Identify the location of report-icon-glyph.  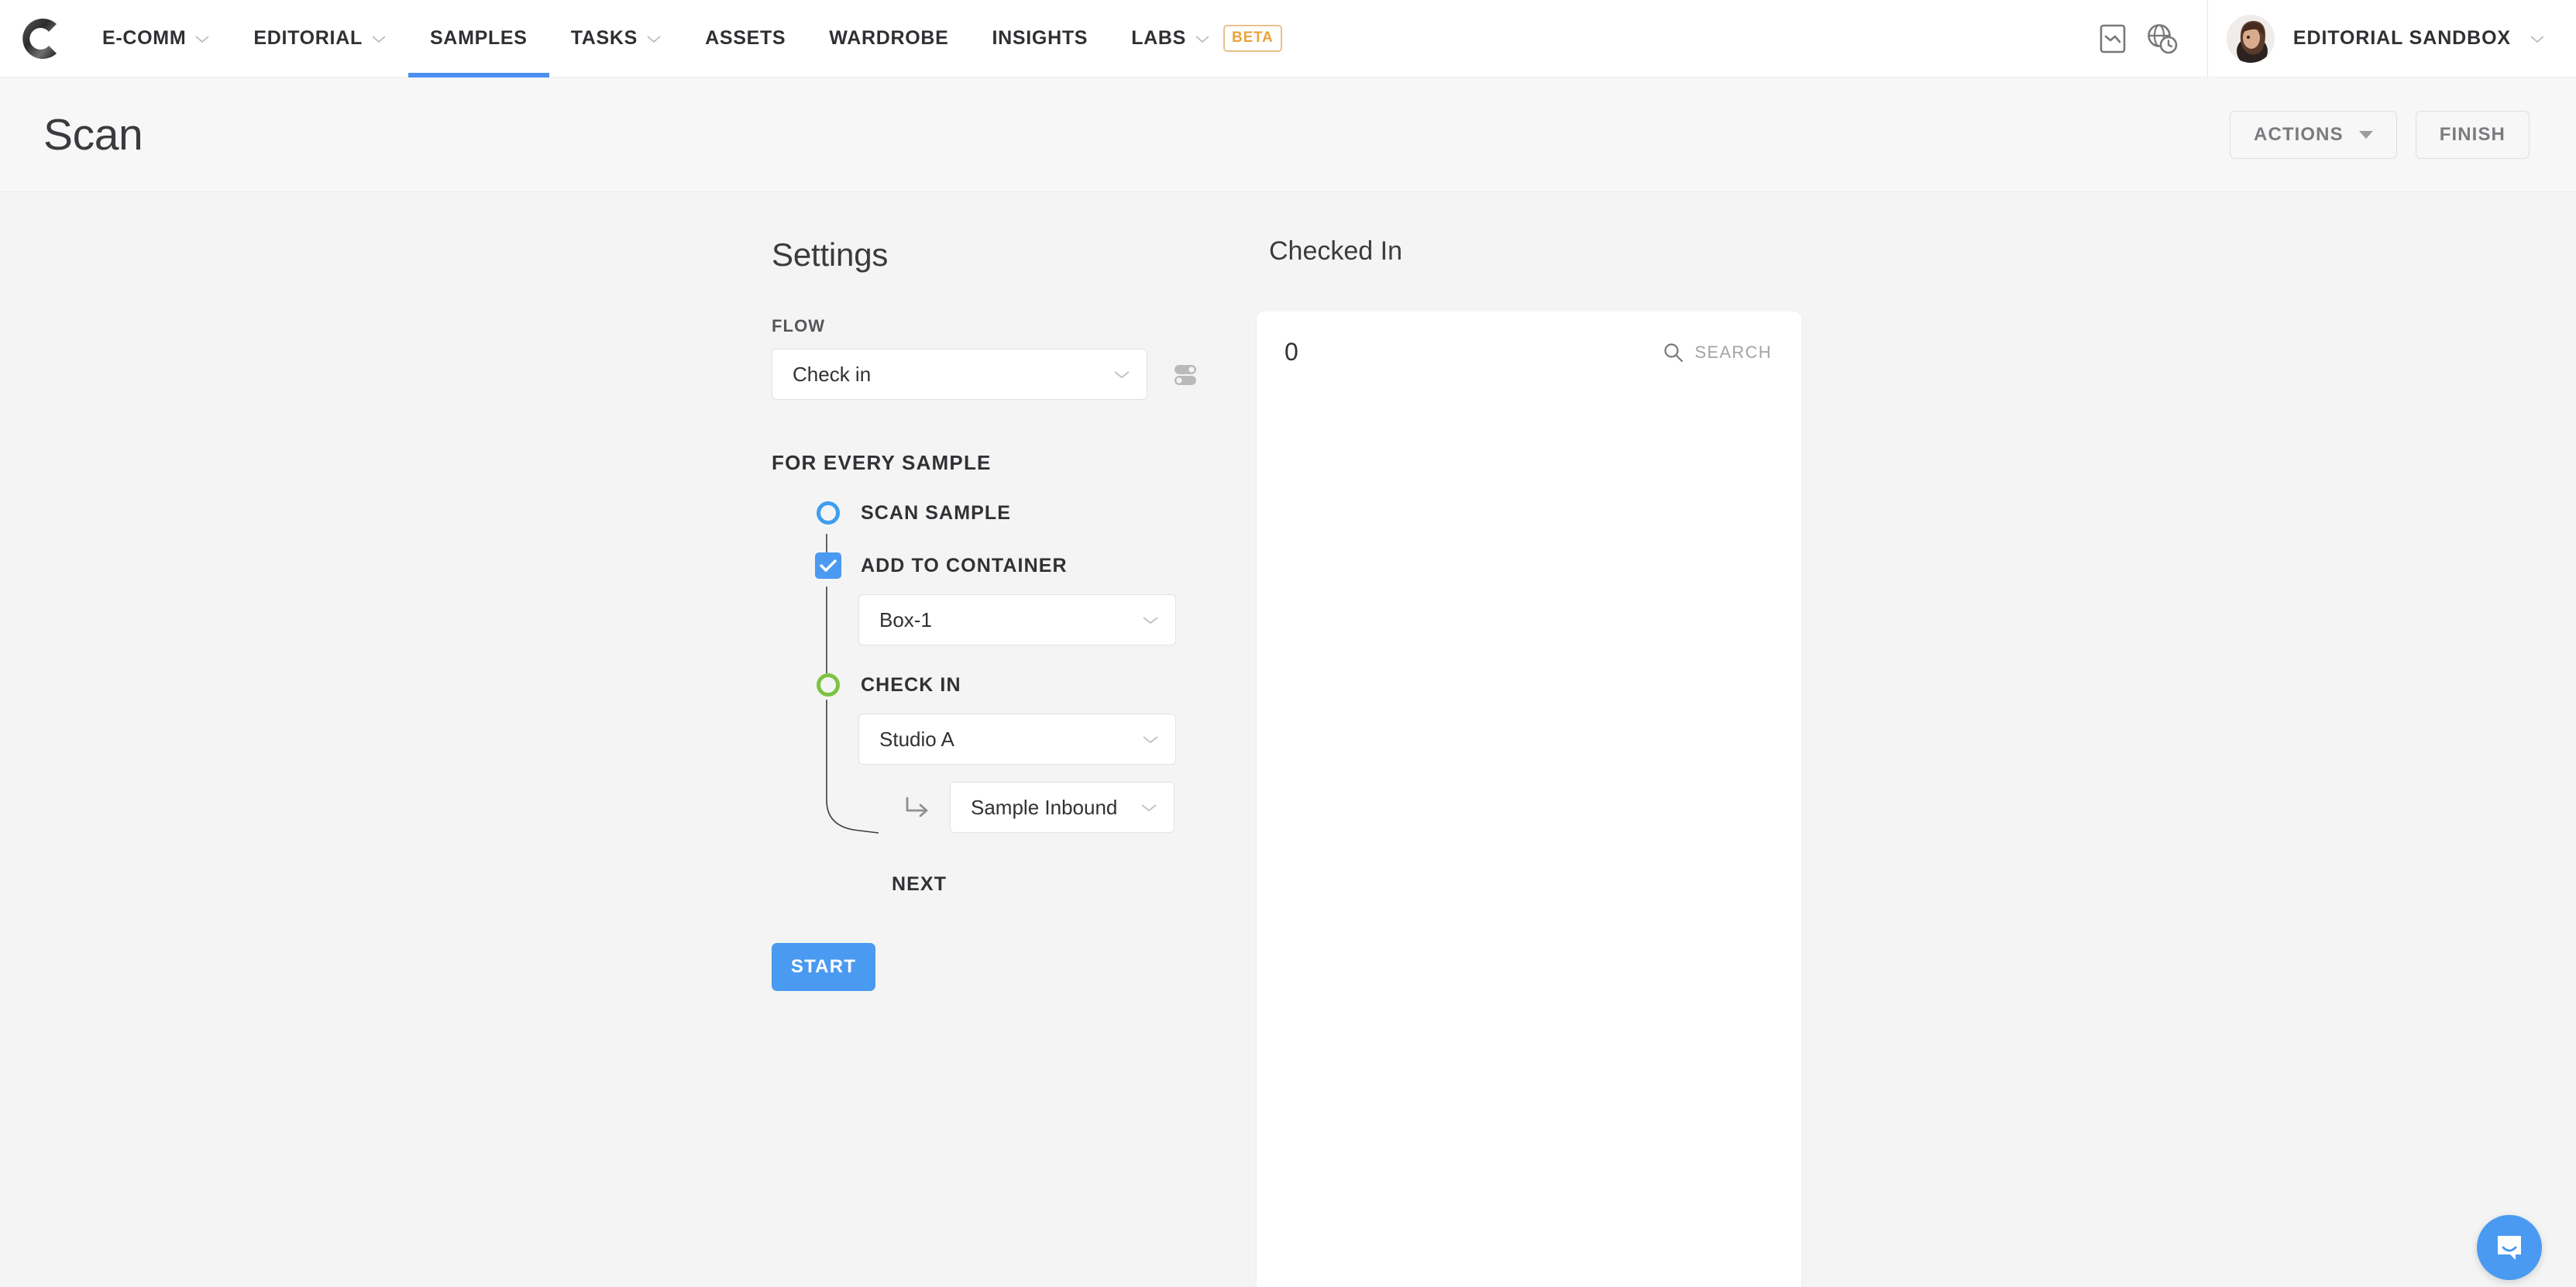
(2113, 38).